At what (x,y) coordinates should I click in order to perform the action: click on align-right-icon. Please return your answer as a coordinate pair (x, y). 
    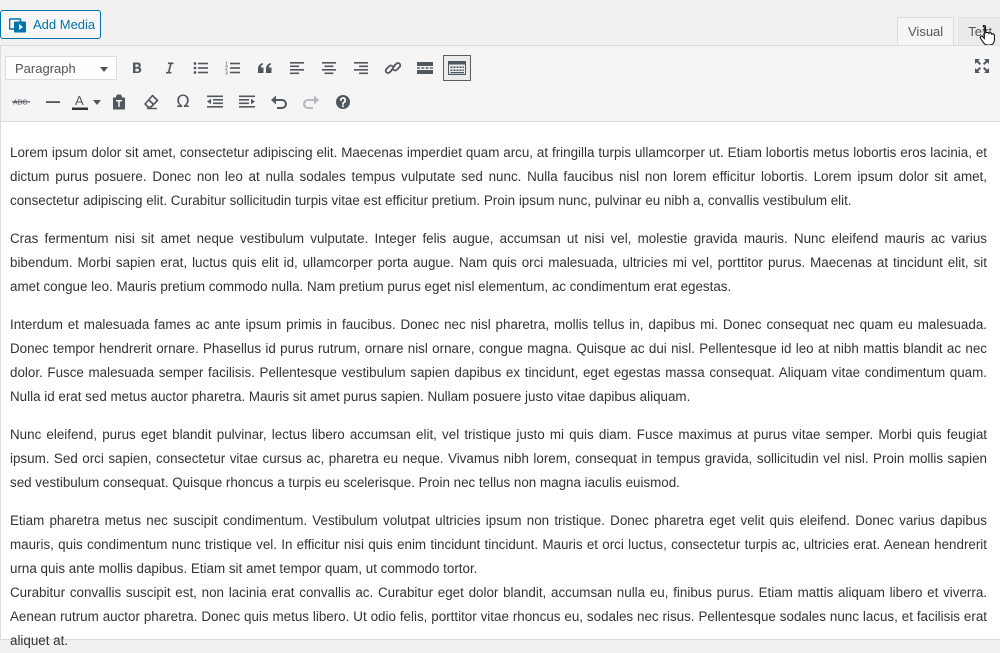
    Looking at the image, I should click on (361, 68).